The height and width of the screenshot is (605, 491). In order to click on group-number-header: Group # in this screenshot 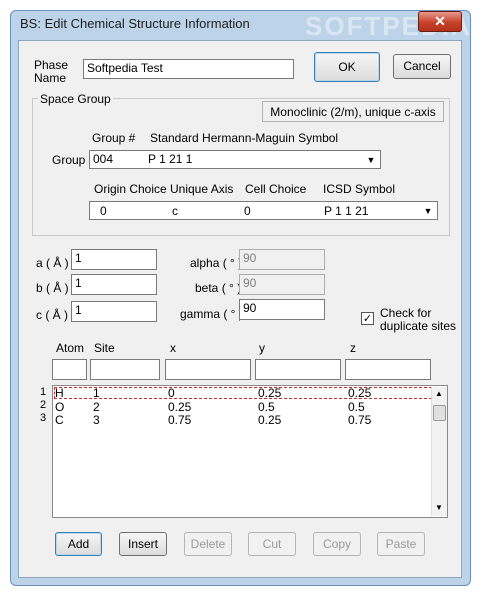, I will do `click(114, 138)`.